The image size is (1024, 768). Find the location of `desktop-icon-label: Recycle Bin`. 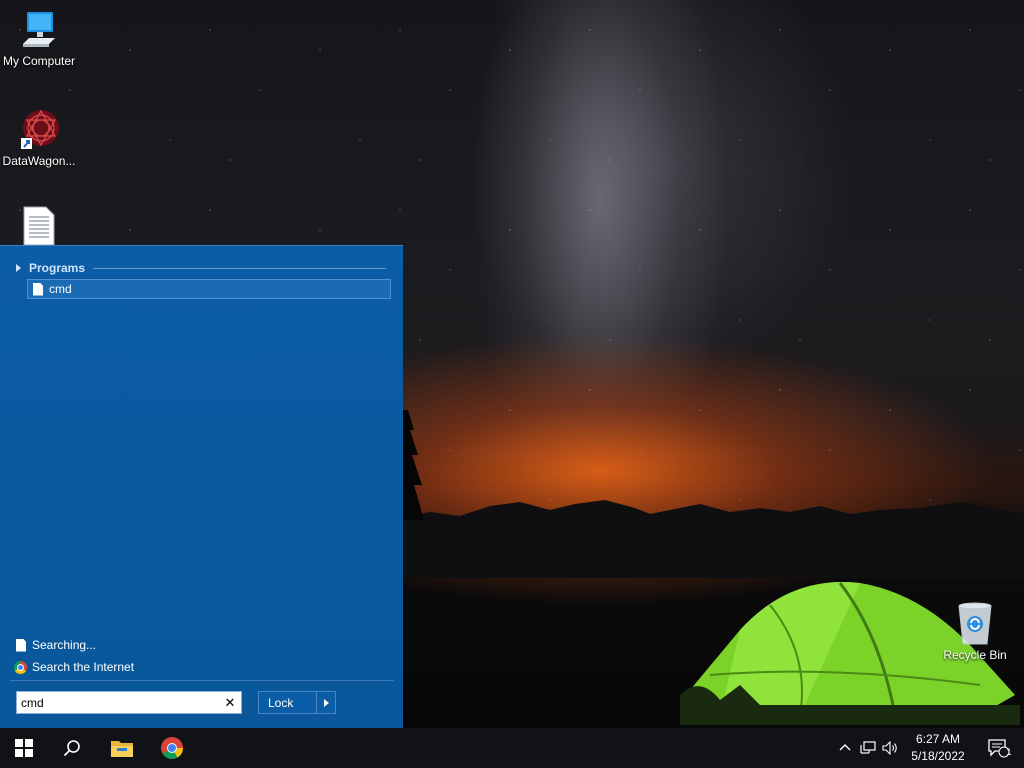

desktop-icon-label: Recycle Bin is located at coordinates (975, 655).